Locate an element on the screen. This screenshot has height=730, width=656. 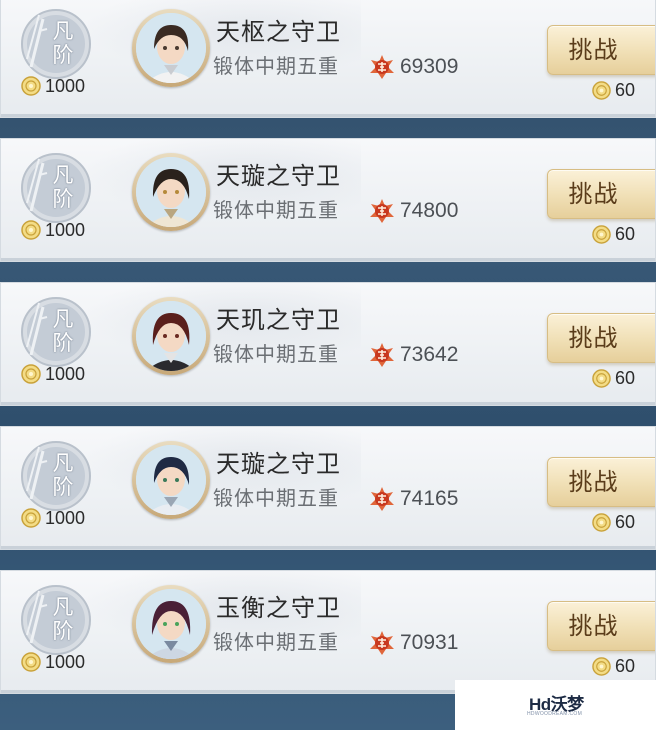
combat-power: 69309 is located at coordinates (413, 67).